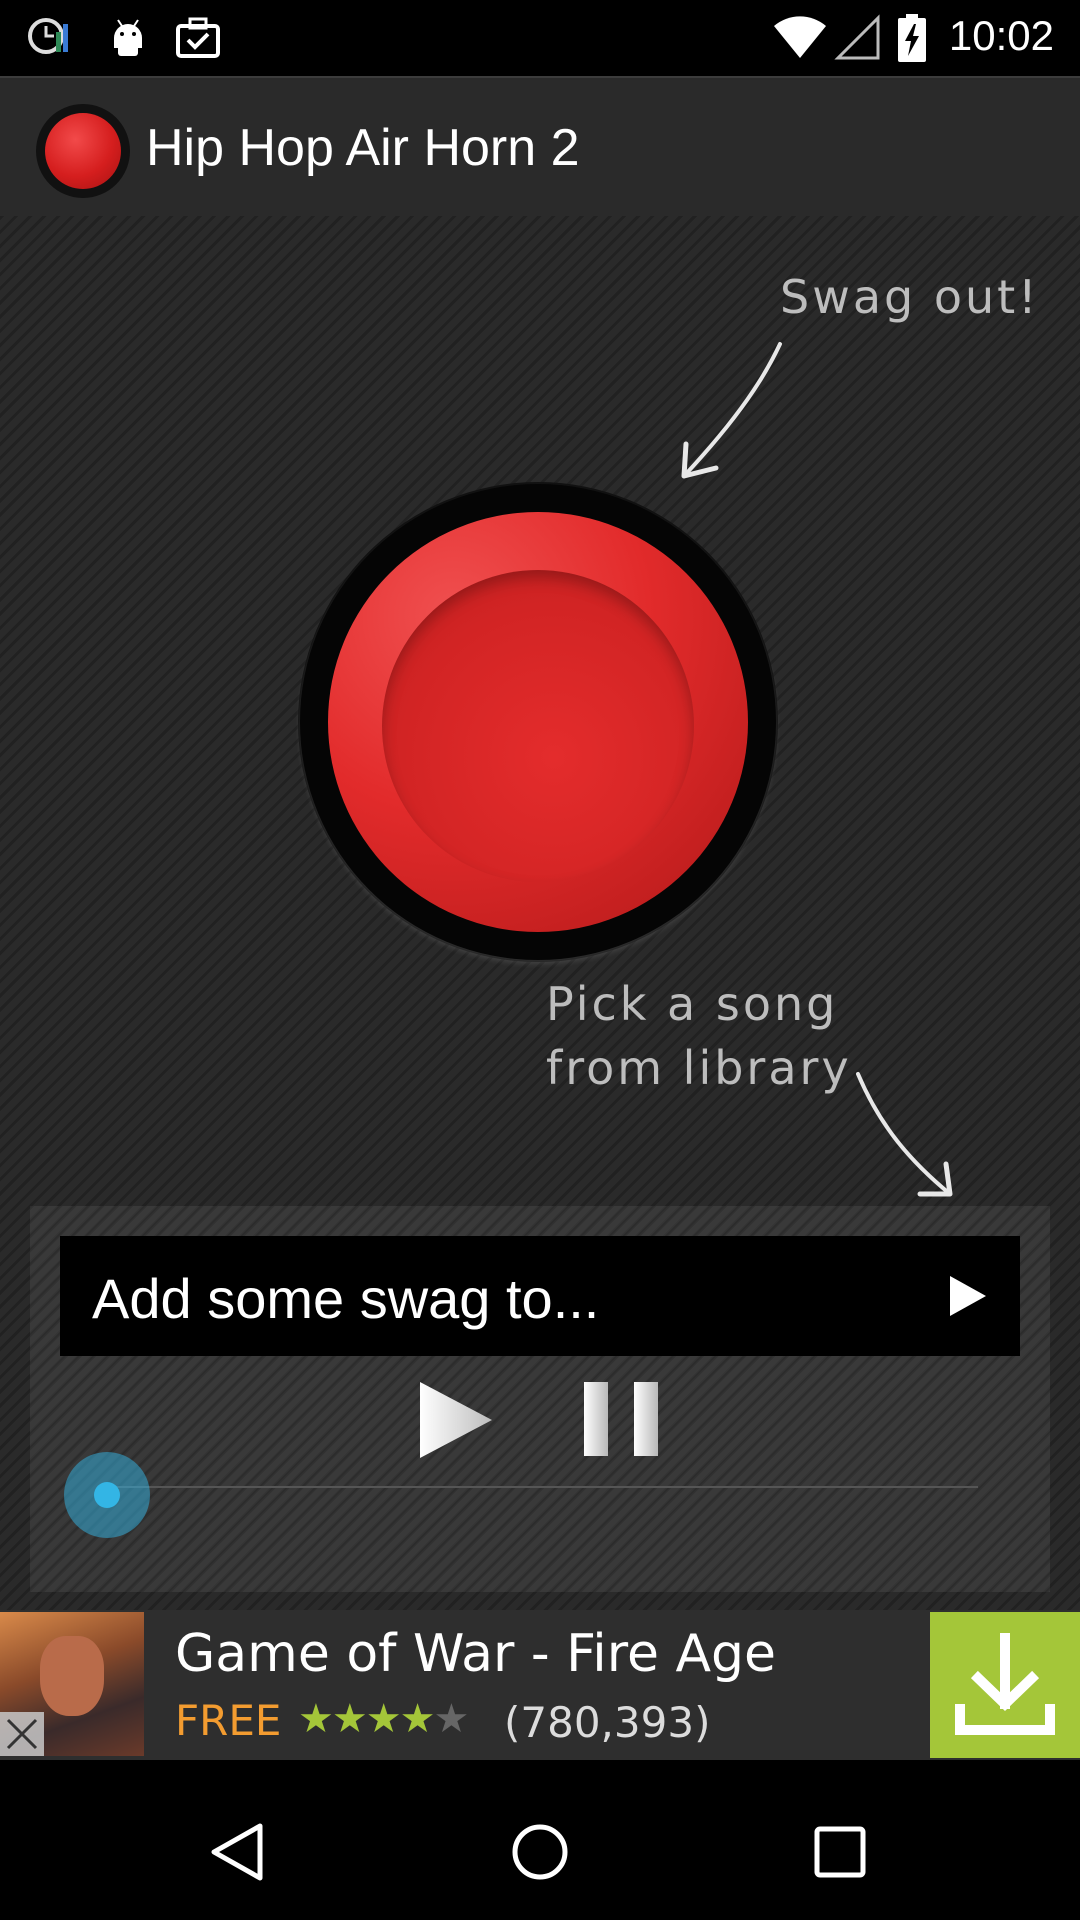  I want to click on arrow-down-right-icon, so click(904, 1134).